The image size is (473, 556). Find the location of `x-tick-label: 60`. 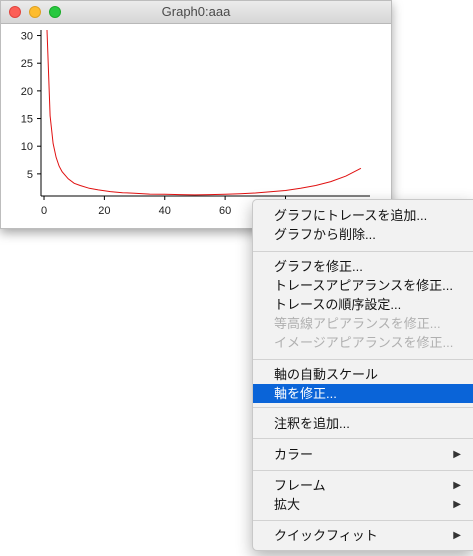

x-tick-label: 60 is located at coordinates (225, 211).